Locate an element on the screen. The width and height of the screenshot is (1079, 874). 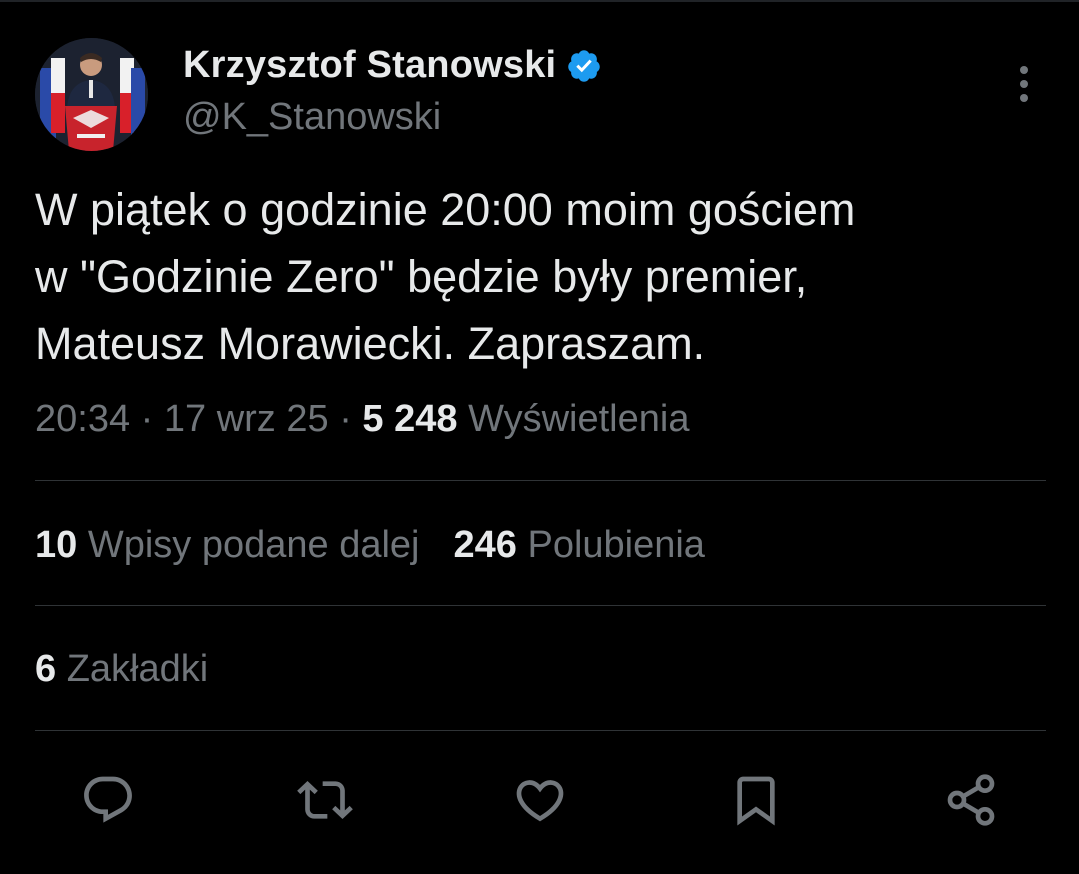
bookmark-button is located at coordinates (756, 800).